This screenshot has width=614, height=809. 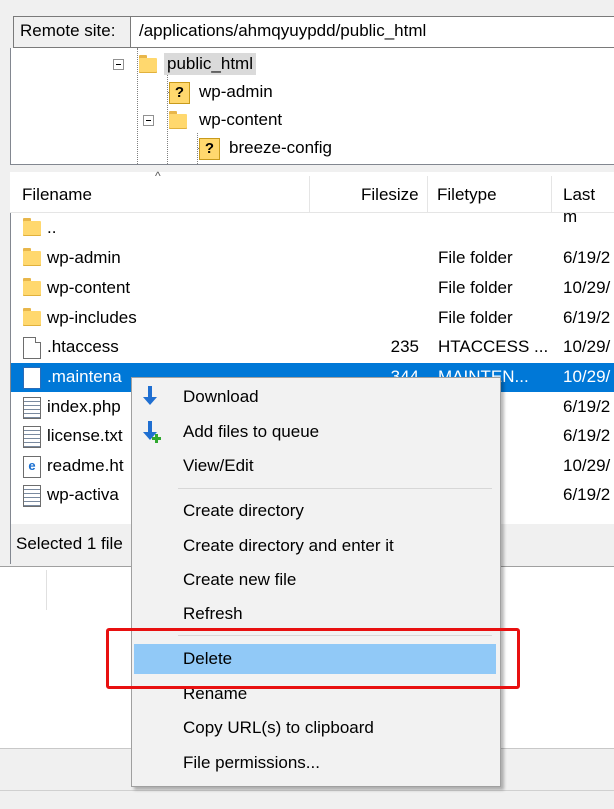 What do you see at coordinates (243, 510) in the screenshot?
I see `menu-item-label: Create directory` at bounding box center [243, 510].